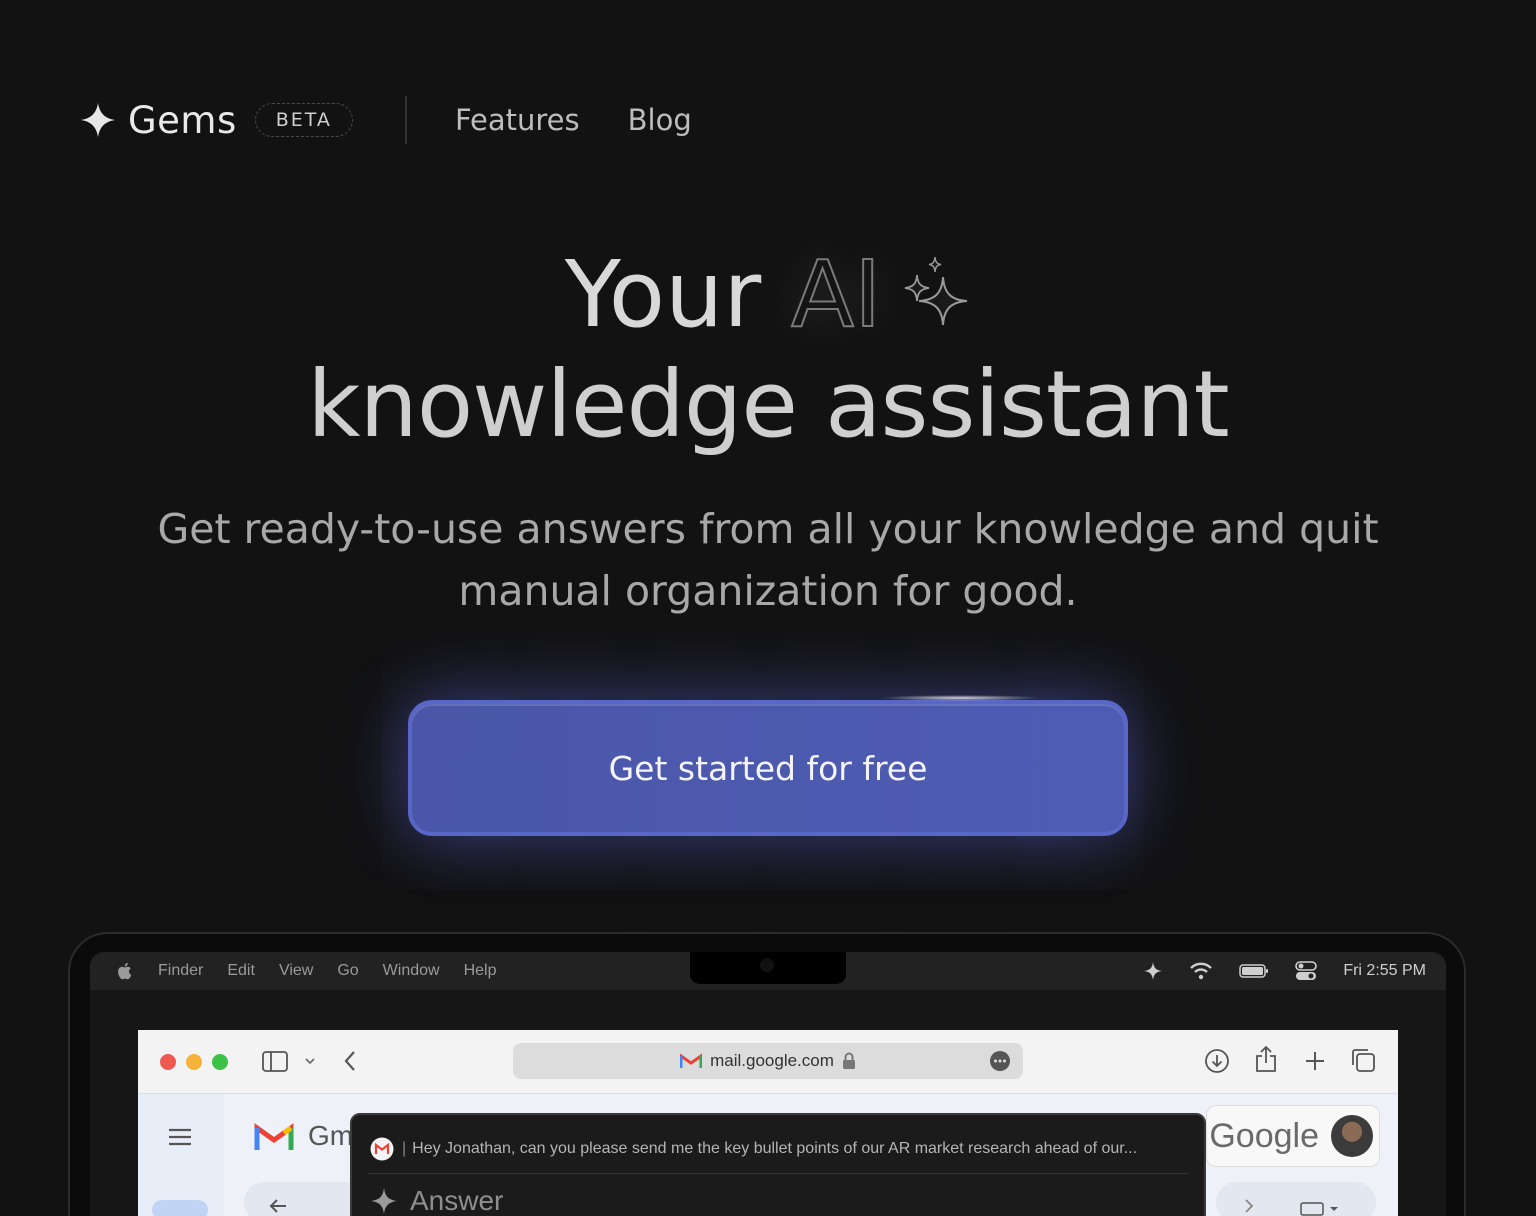 This screenshot has height=1216, width=1536. What do you see at coordinates (1217, 1061) in the screenshot?
I see `download-icon` at bounding box center [1217, 1061].